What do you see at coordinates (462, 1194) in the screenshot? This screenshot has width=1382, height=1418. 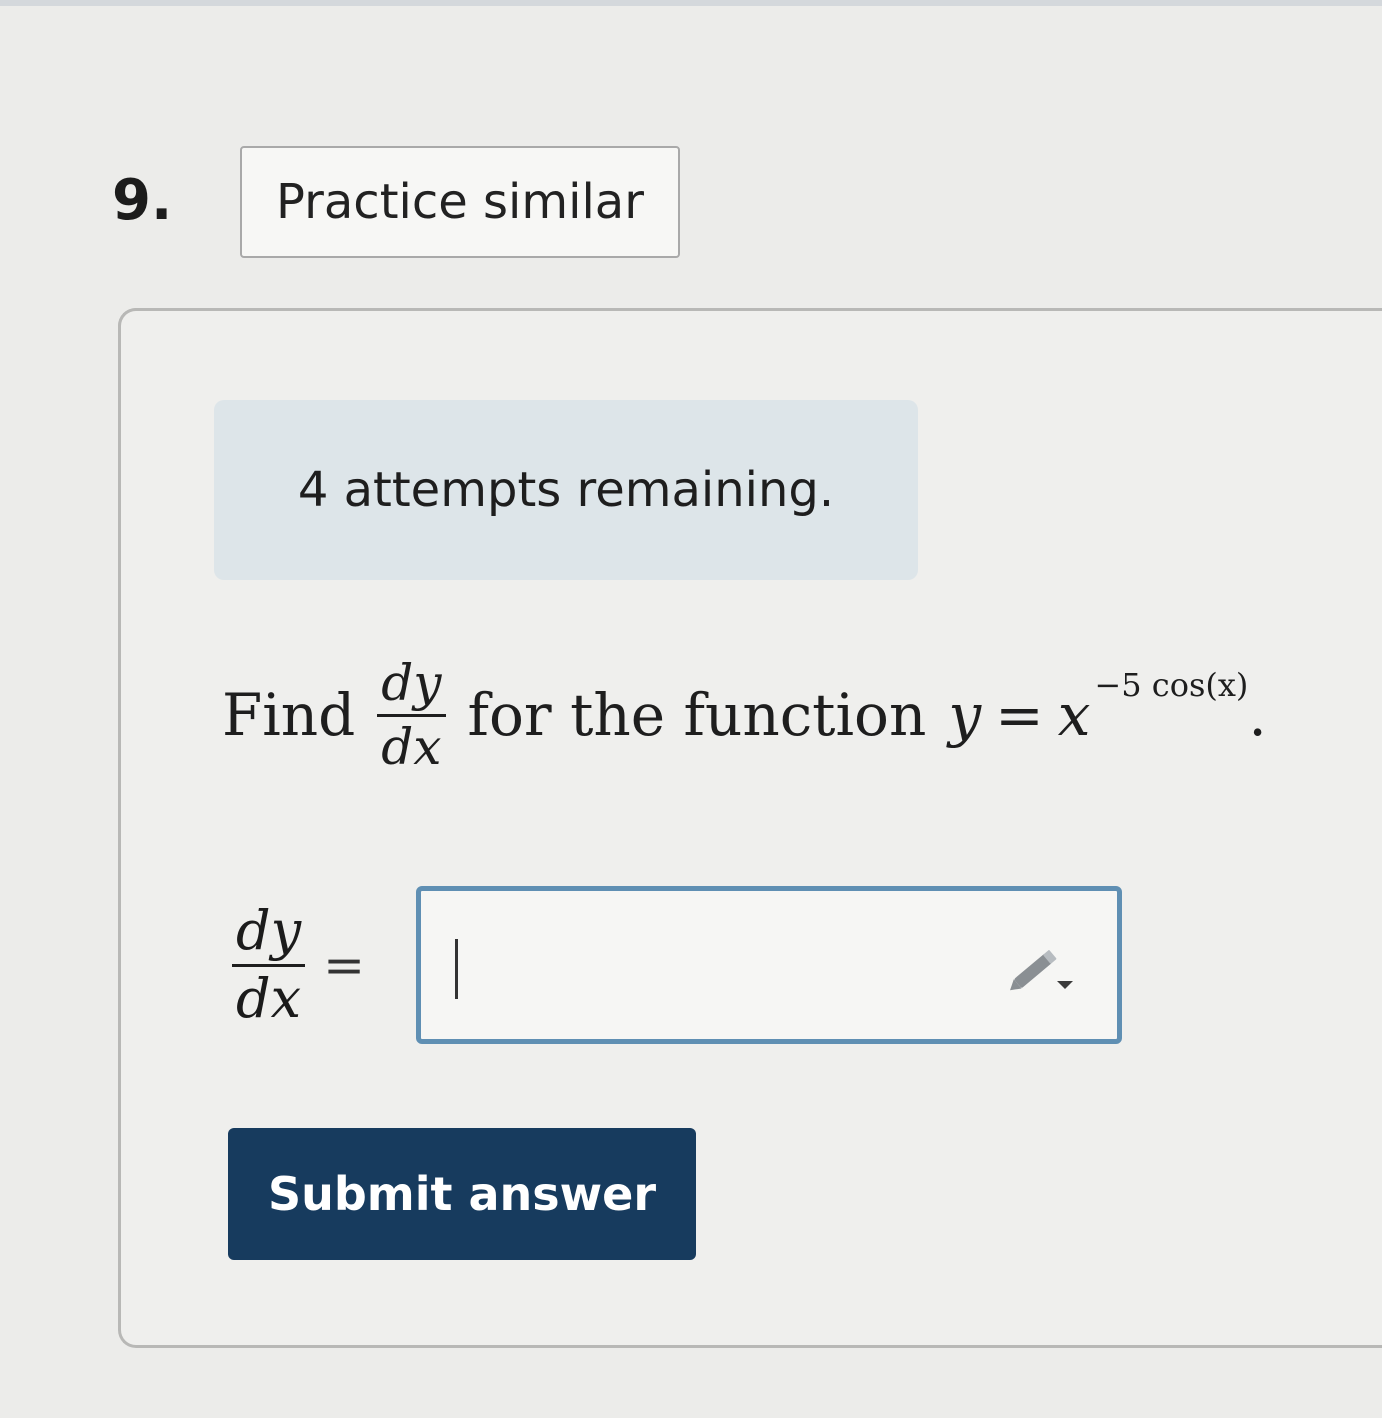 I see `submit-answer-button: Submit answer` at bounding box center [462, 1194].